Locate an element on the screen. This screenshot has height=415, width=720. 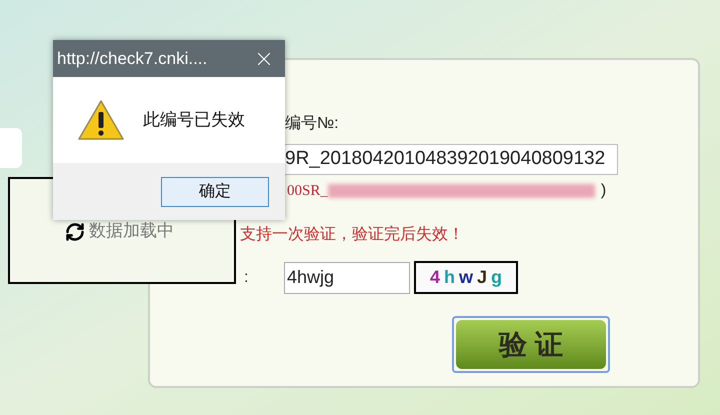
verify-button: 验 证 is located at coordinates (531, 344).